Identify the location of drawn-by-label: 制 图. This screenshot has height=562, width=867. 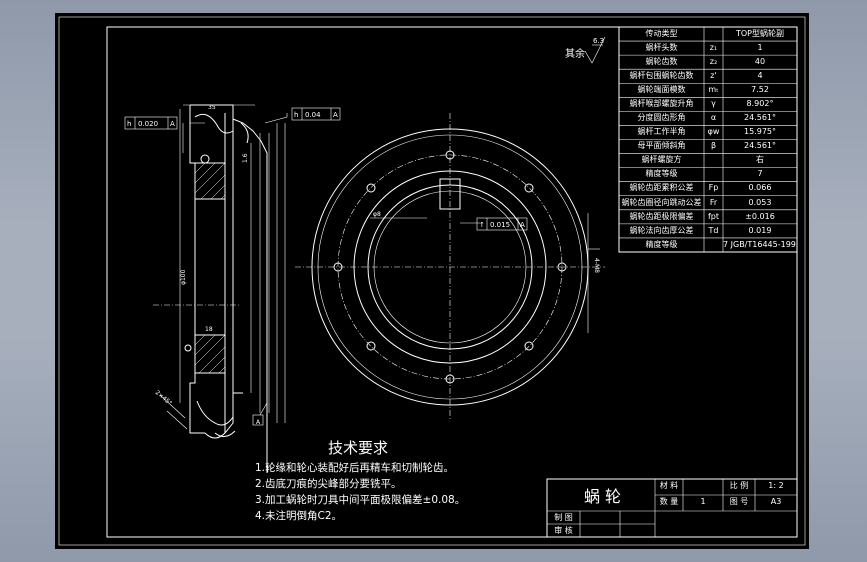
(563, 517).